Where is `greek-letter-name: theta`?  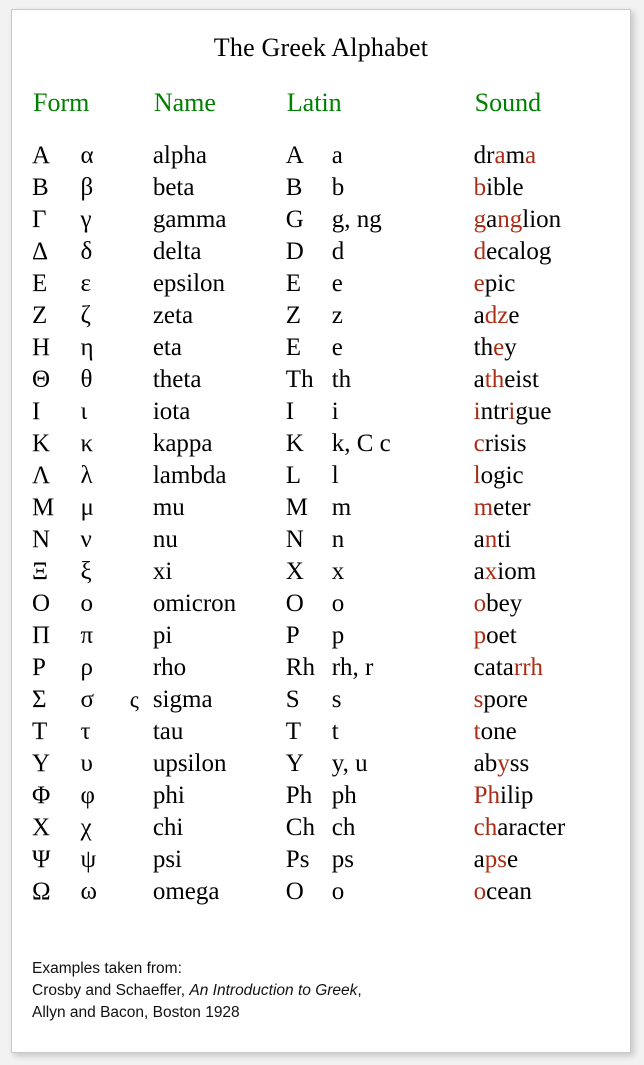
greek-letter-name: theta is located at coordinates (177, 379).